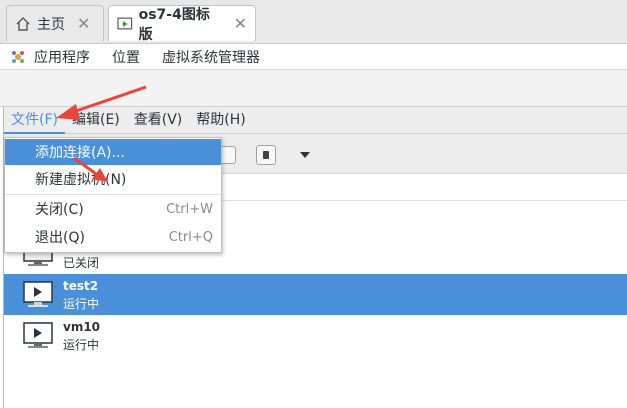 Image resolution: width=627 pixels, height=408 pixels. What do you see at coordinates (96, 120) in the screenshot?
I see `menu-edit: 编辑(E)` at bounding box center [96, 120].